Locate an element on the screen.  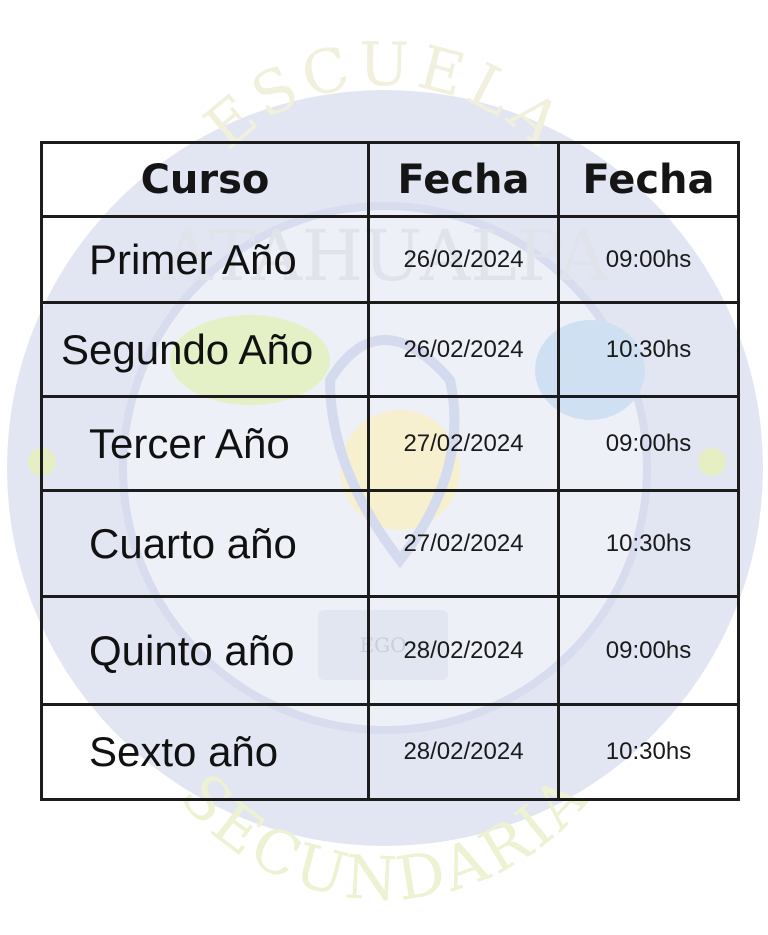
table-row: Segundo Año 26/02/2024 10:30hs is located at coordinates (390, 349).